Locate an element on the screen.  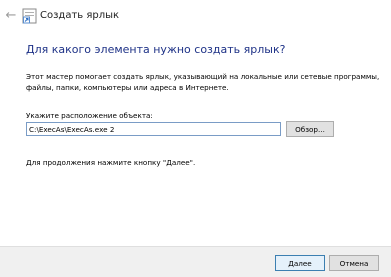
next-button: Далее is located at coordinates (300, 263).